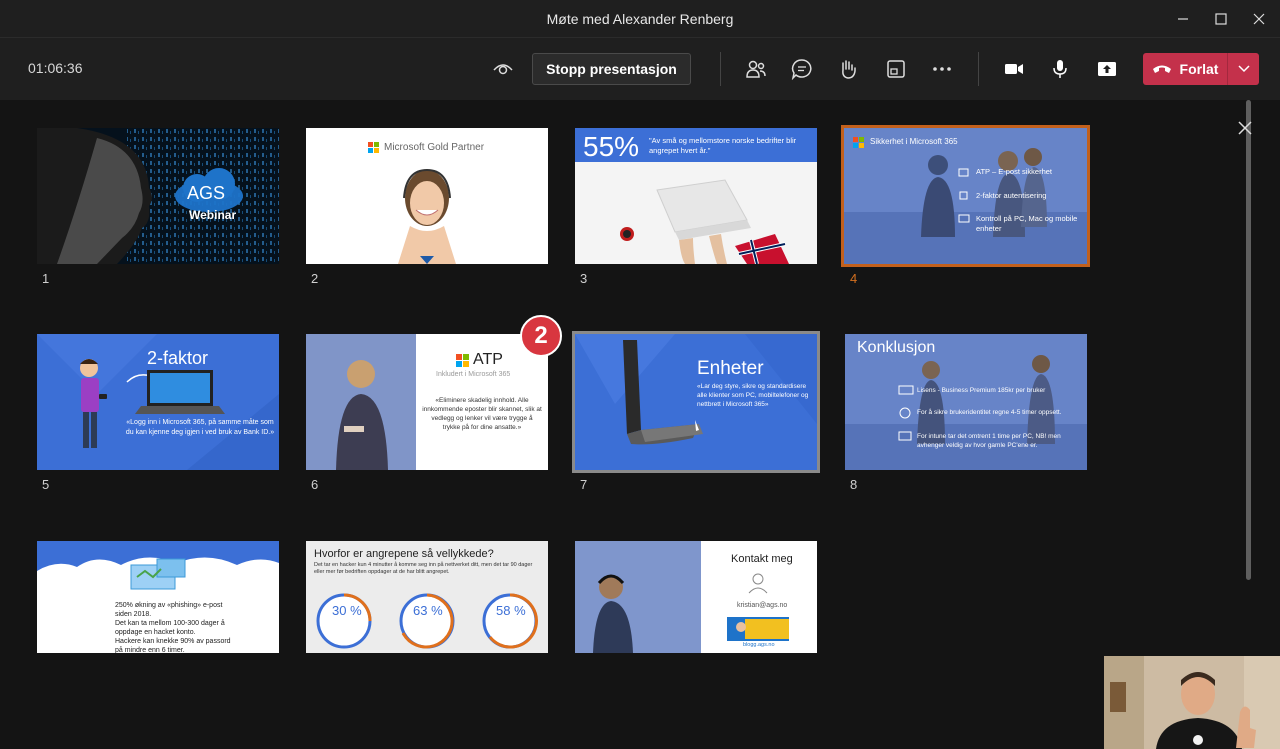 This screenshot has width=1280, height=749. Describe the element at coordinates (434, 147) in the screenshot. I see `slide-2-caption: Microsoft Gold Partner` at that location.